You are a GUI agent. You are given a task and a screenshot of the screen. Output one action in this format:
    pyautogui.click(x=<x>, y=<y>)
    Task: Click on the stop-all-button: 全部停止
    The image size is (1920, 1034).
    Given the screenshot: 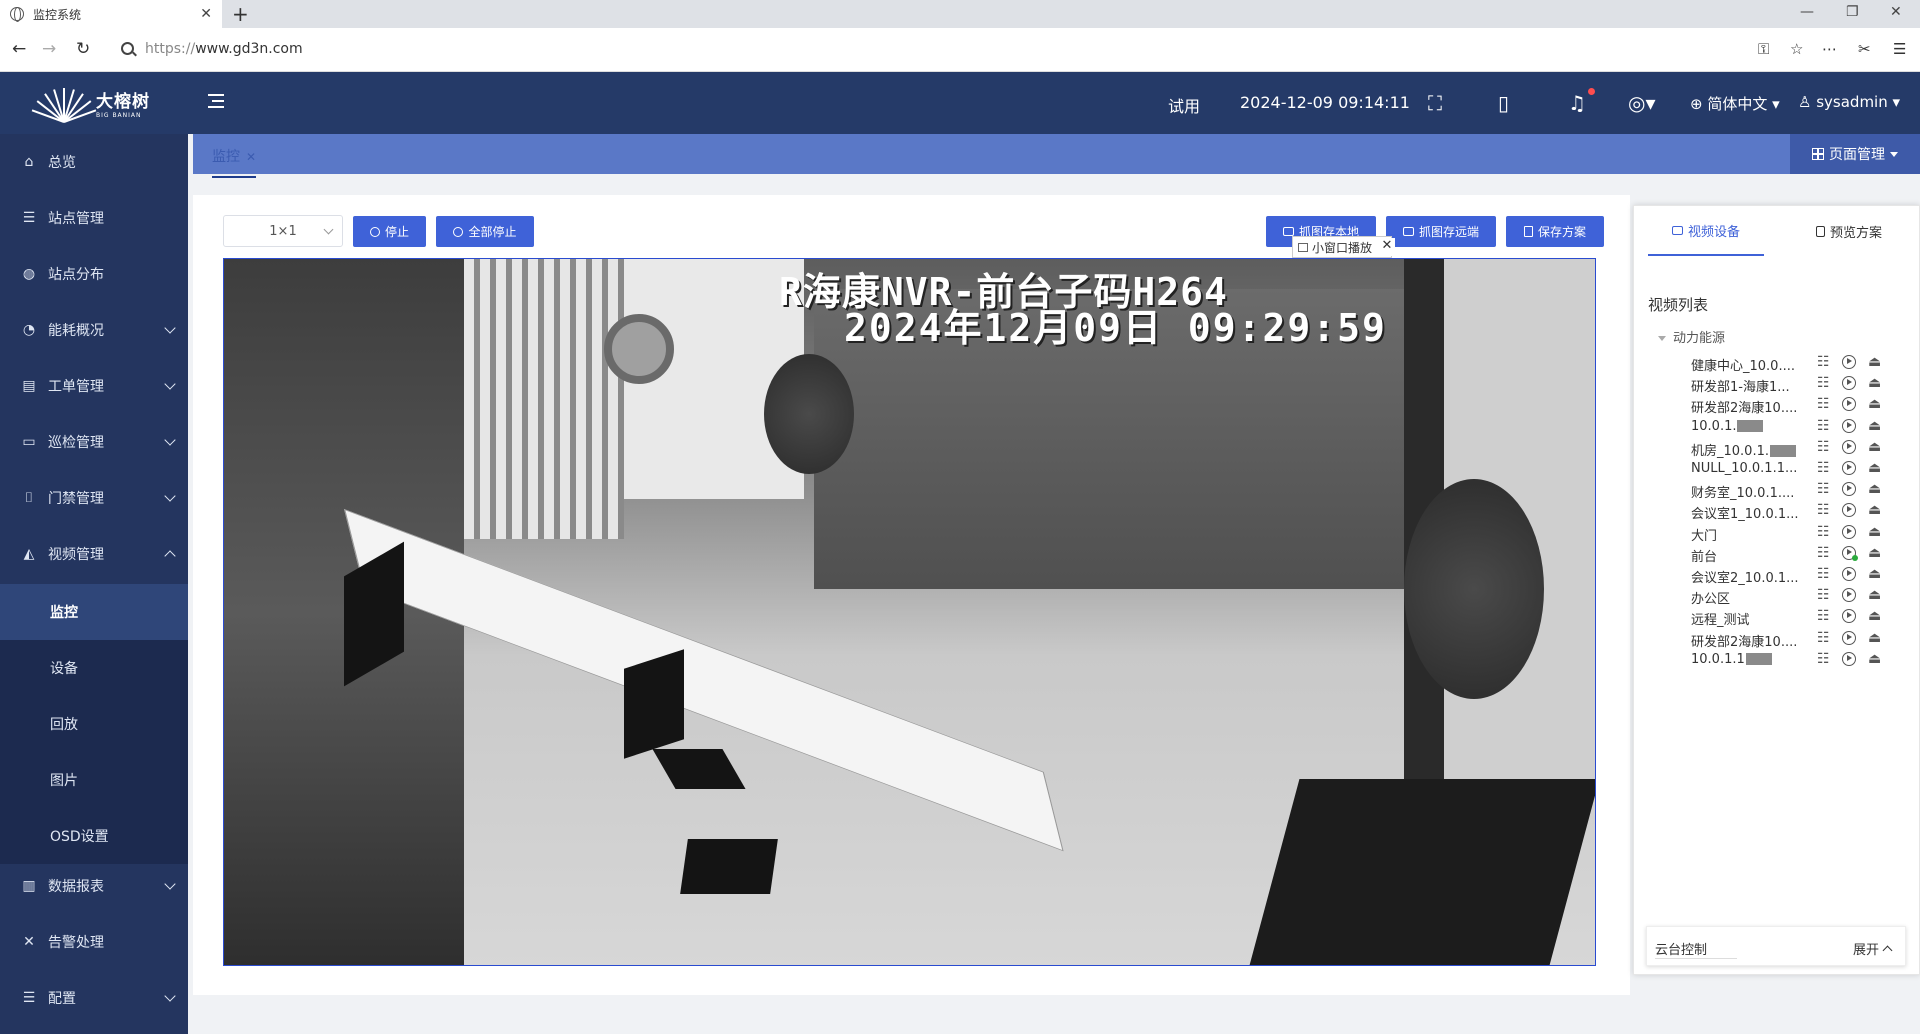 What is the action you would take?
    pyautogui.click(x=485, y=231)
    